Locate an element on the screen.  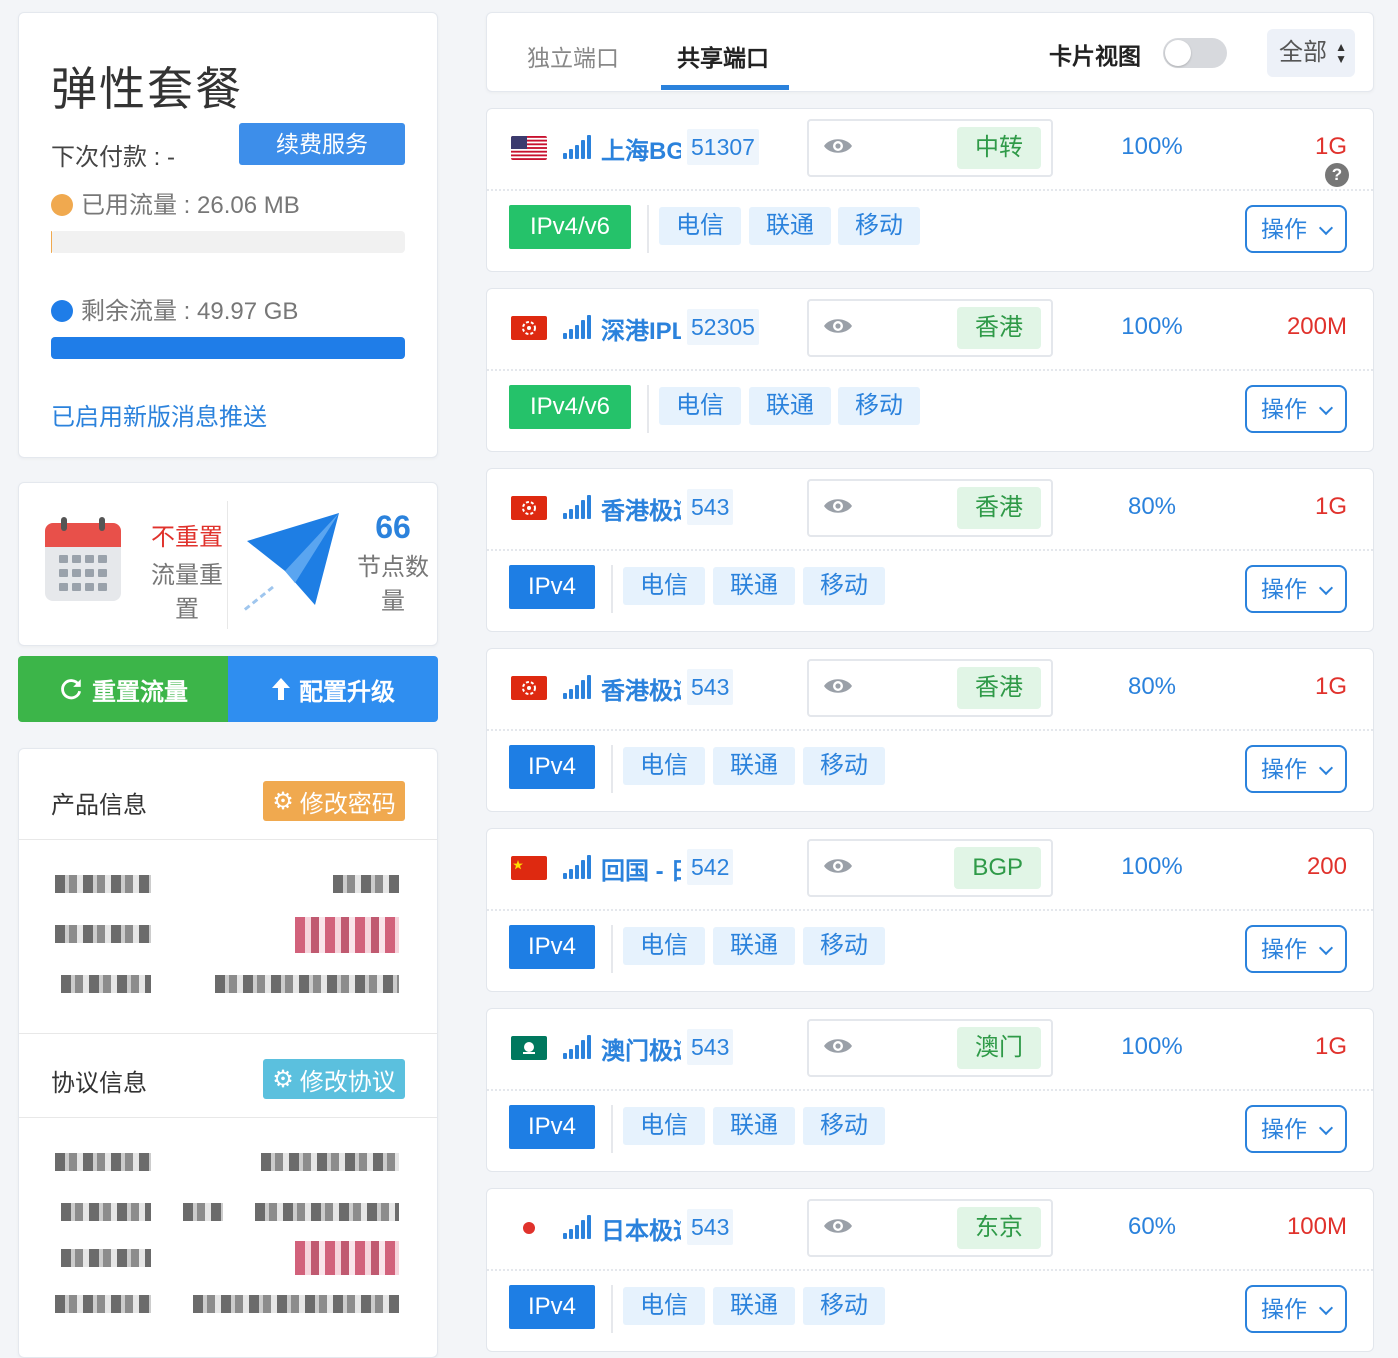
isp-badge: 移动 is located at coordinates (879, 226).